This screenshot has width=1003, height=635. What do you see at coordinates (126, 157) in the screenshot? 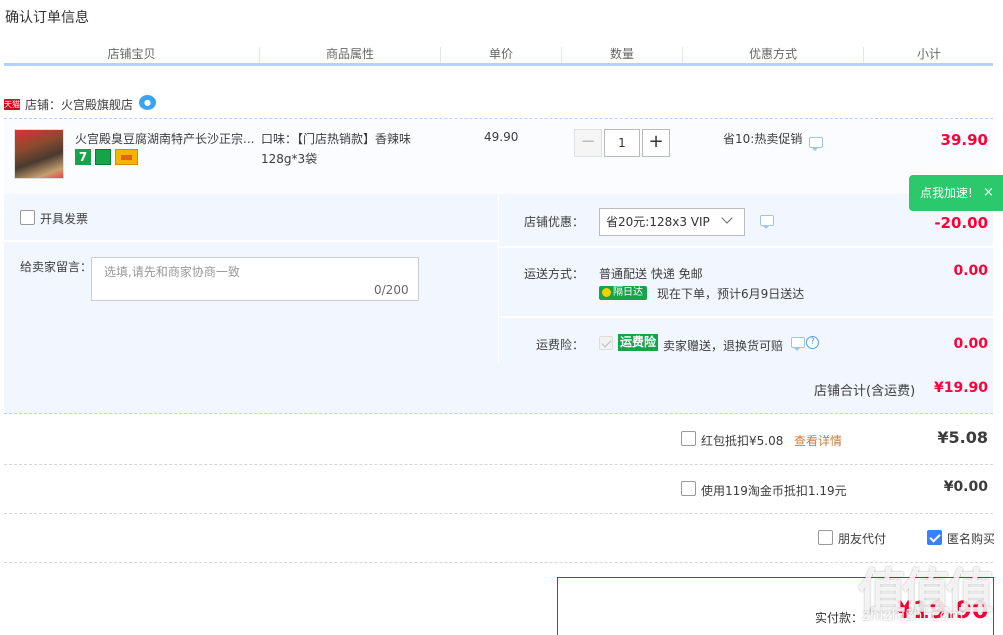
I see `credit-card-icon` at bounding box center [126, 157].